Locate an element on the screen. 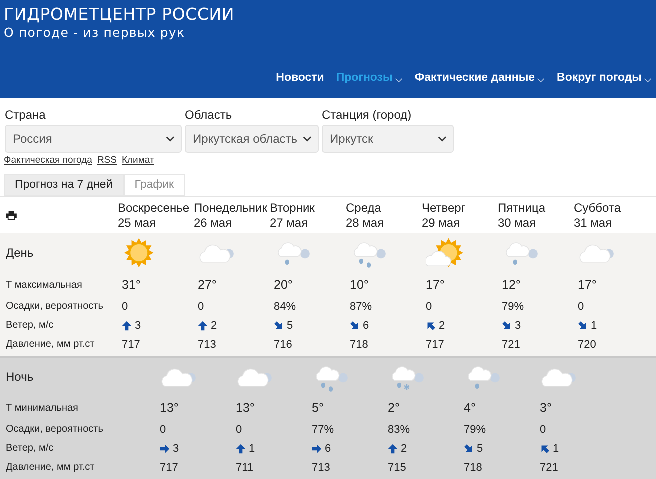 The image size is (656, 479). field-label: Страна is located at coordinates (26, 115).